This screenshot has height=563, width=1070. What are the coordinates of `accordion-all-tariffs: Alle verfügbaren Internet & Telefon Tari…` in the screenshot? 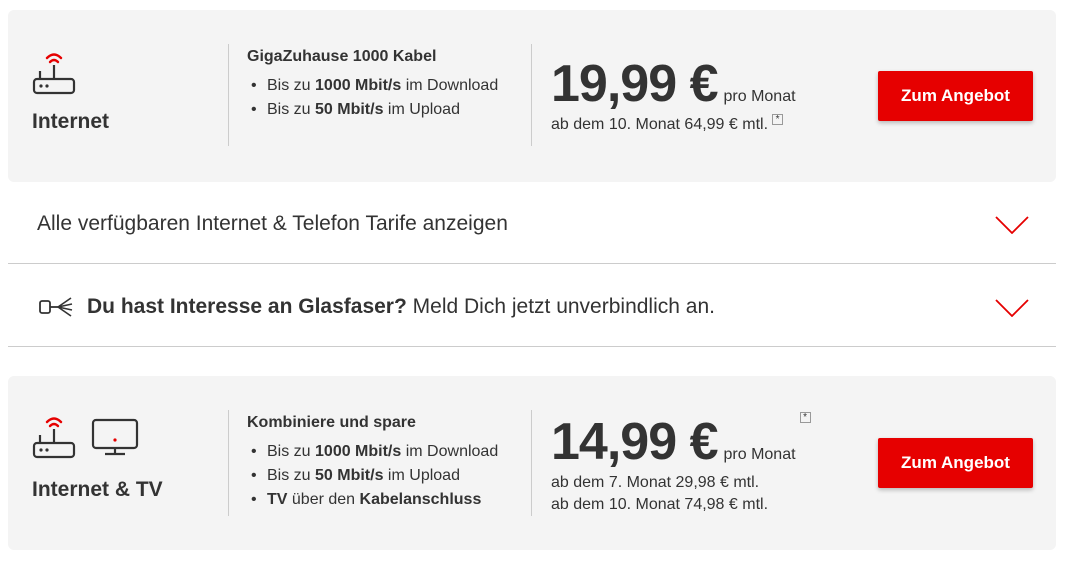 It's located at (532, 223).